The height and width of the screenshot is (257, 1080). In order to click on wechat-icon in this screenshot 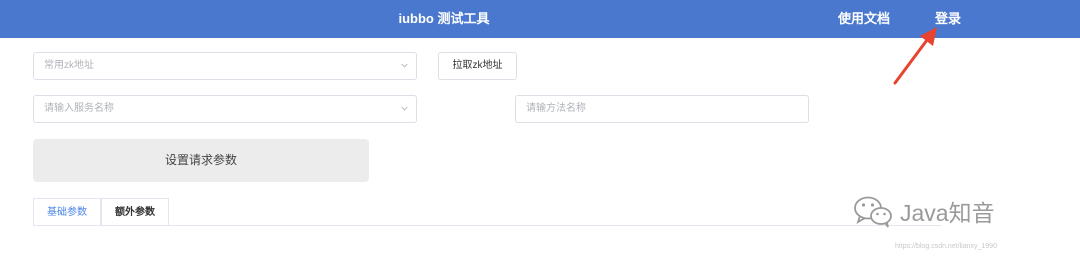, I will do `click(873, 212)`.